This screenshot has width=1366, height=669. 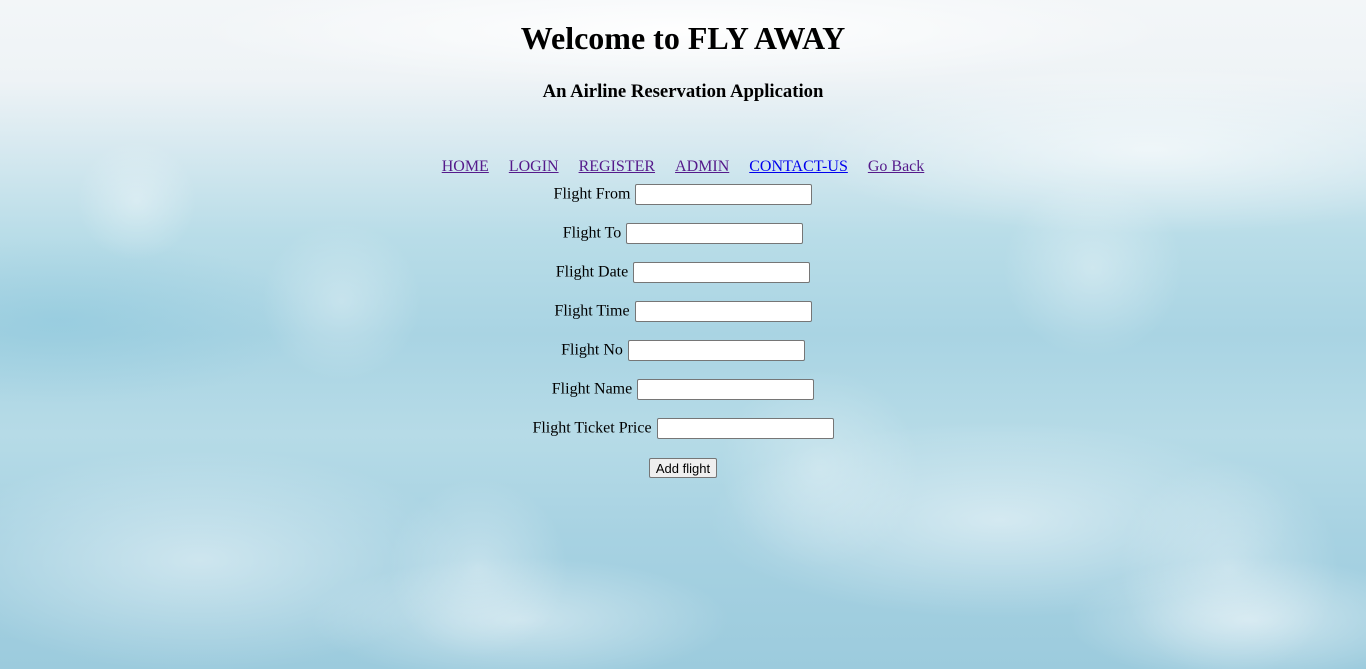 I want to click on nav-link-login: LOGIN, so click(x=534, y=166).